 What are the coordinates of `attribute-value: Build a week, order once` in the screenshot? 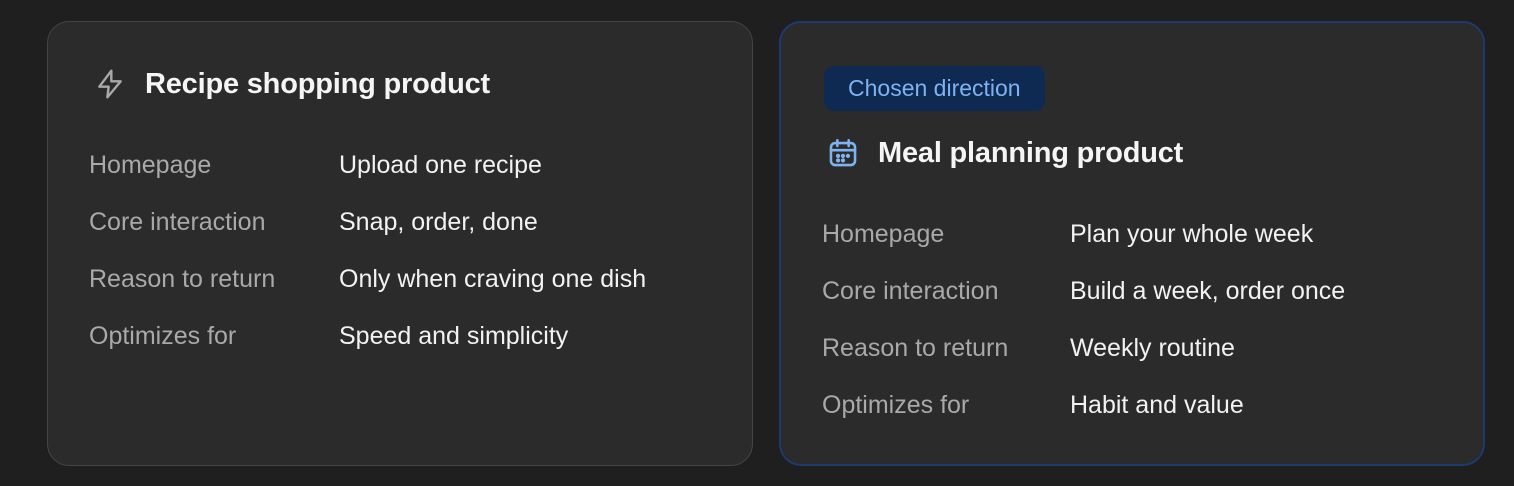 It's located at (1208, 291).